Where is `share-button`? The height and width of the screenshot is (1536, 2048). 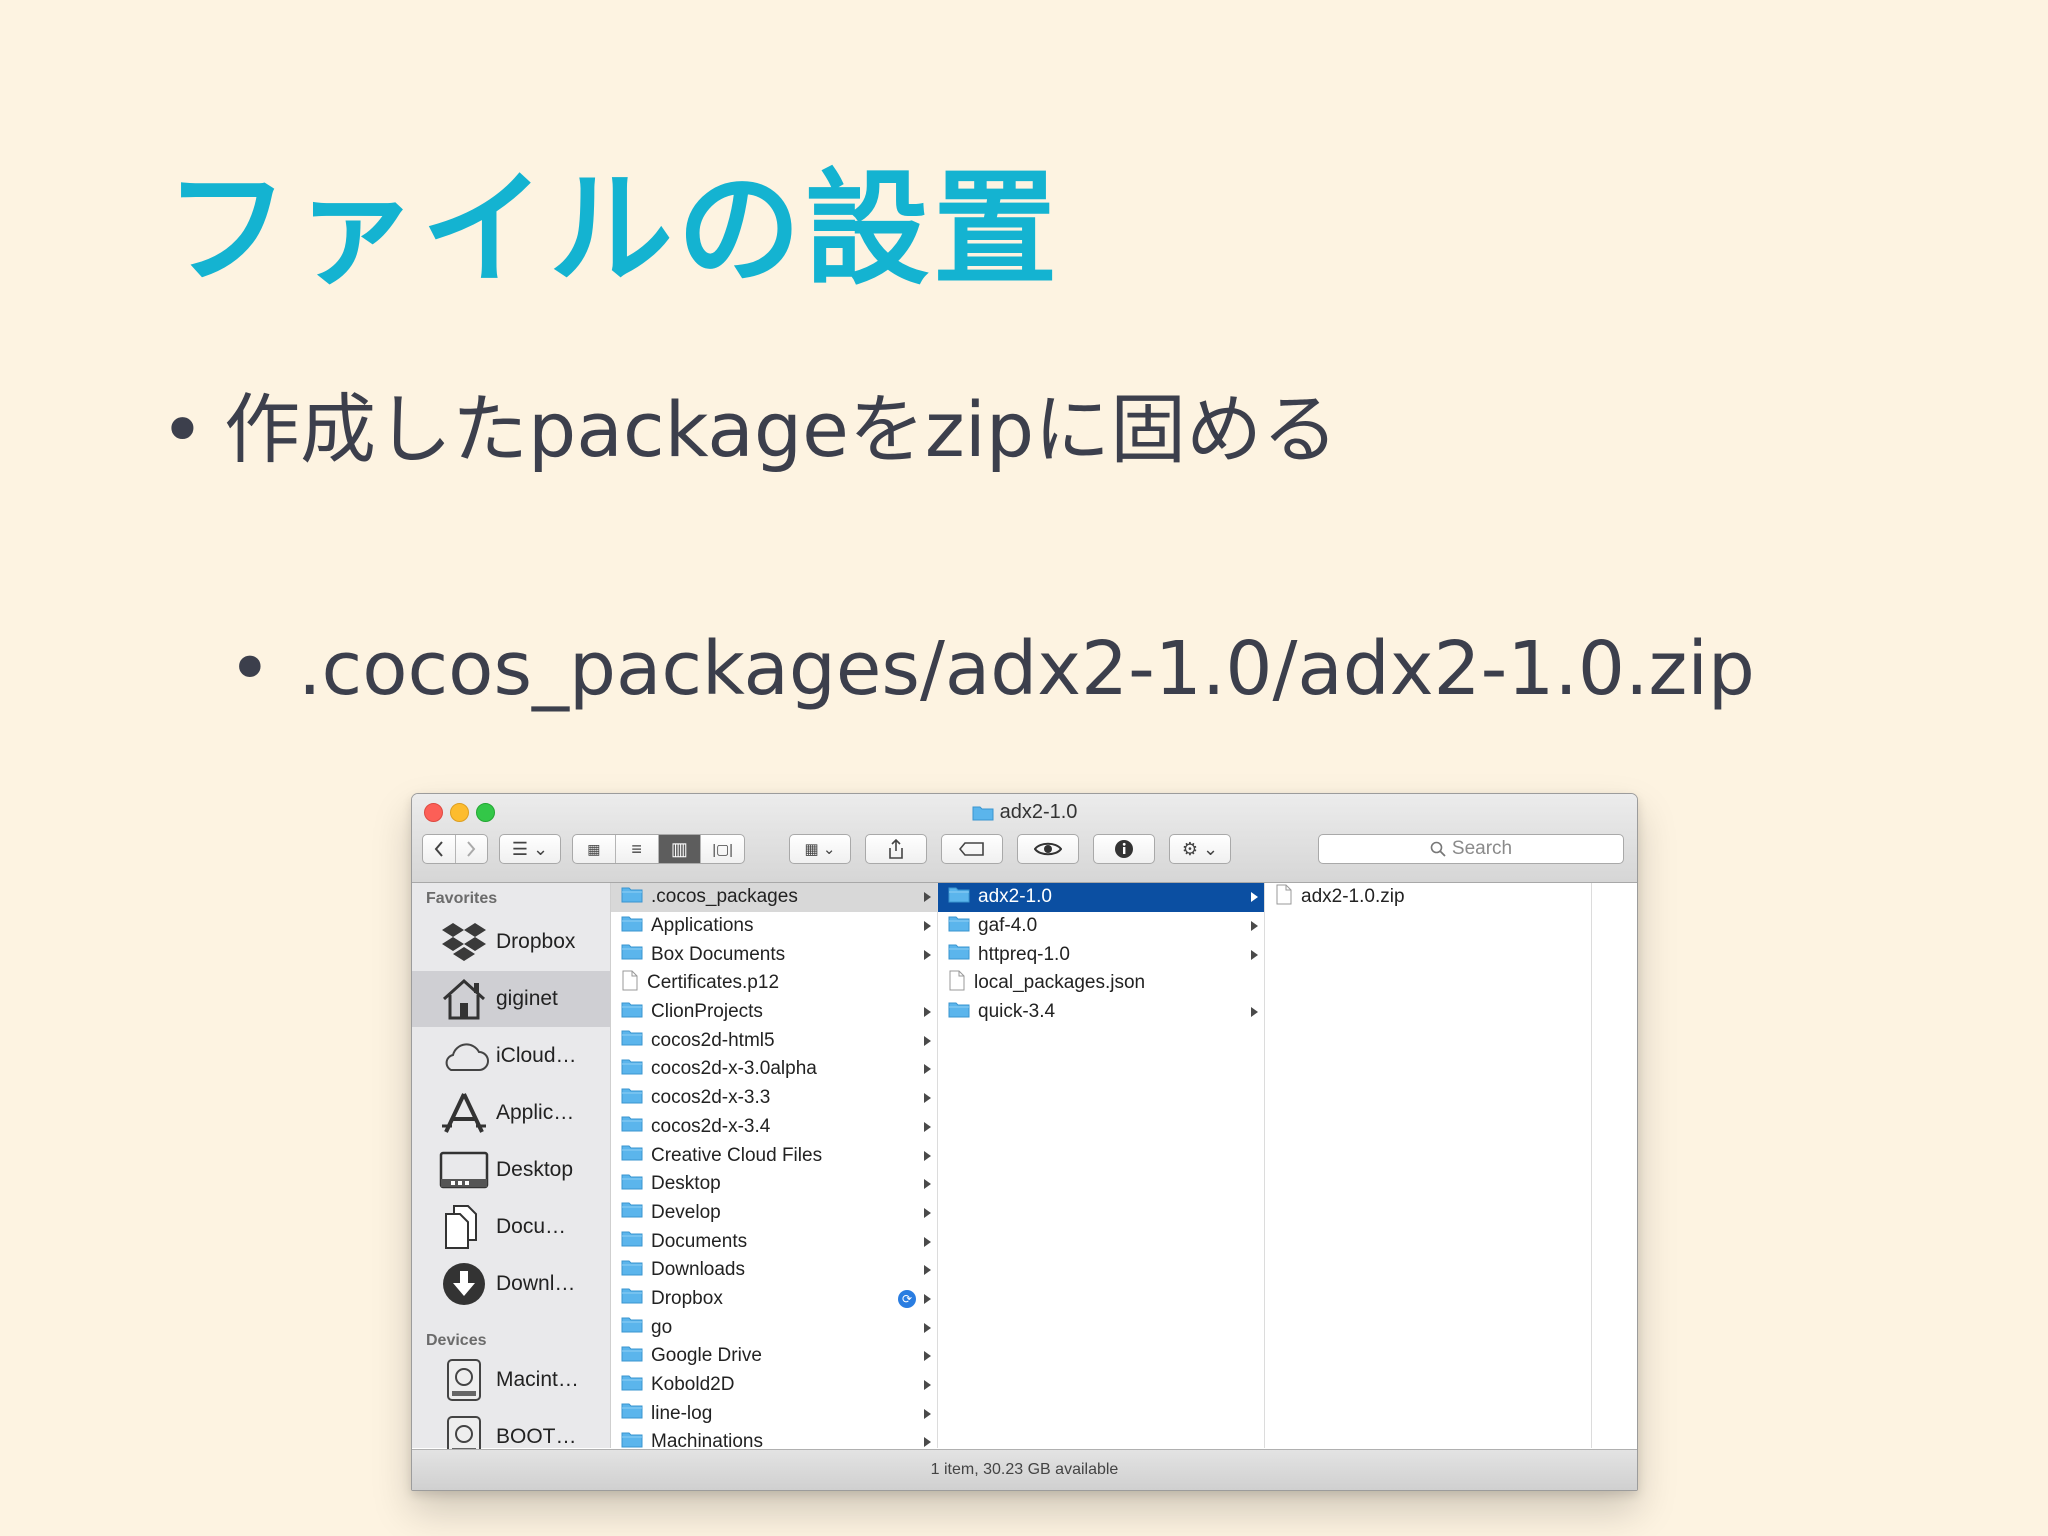 share-button is located at coordinates (896, 849).